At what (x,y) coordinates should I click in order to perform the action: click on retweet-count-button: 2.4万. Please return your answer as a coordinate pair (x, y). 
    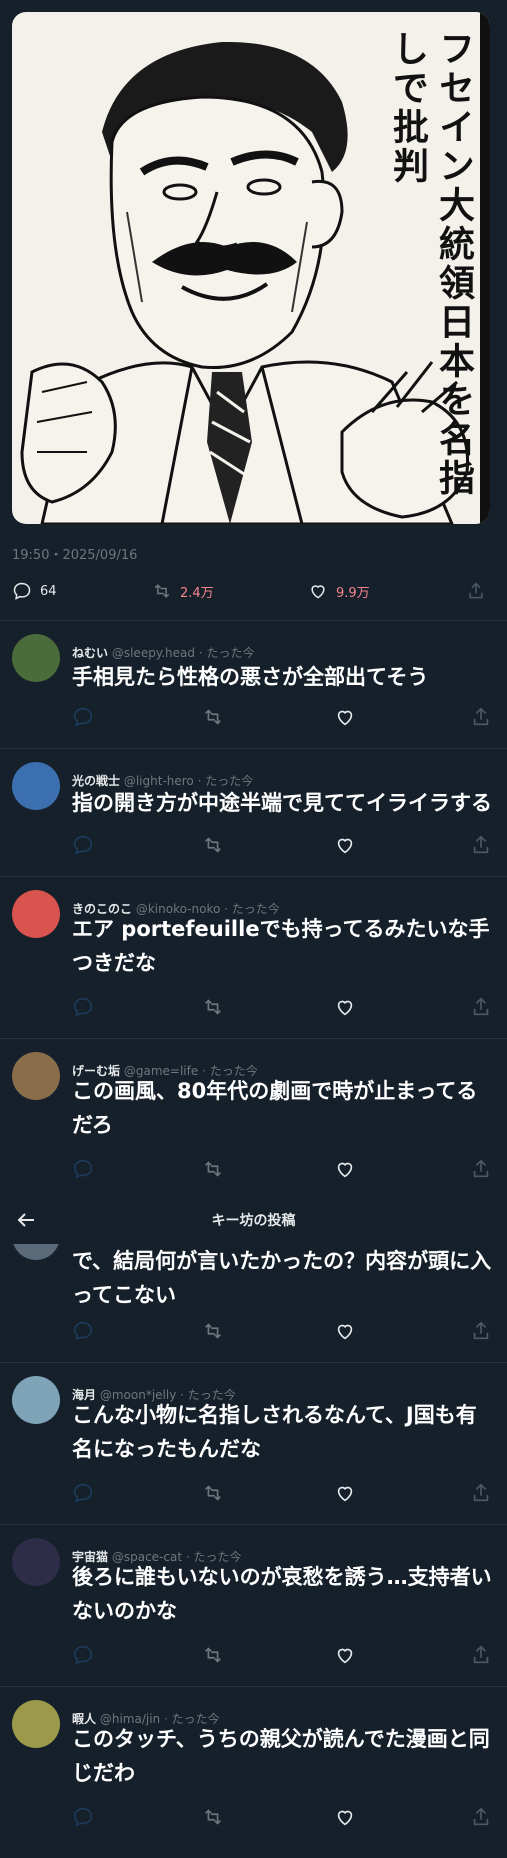
    Looking at the image, I should click on (183, 591).